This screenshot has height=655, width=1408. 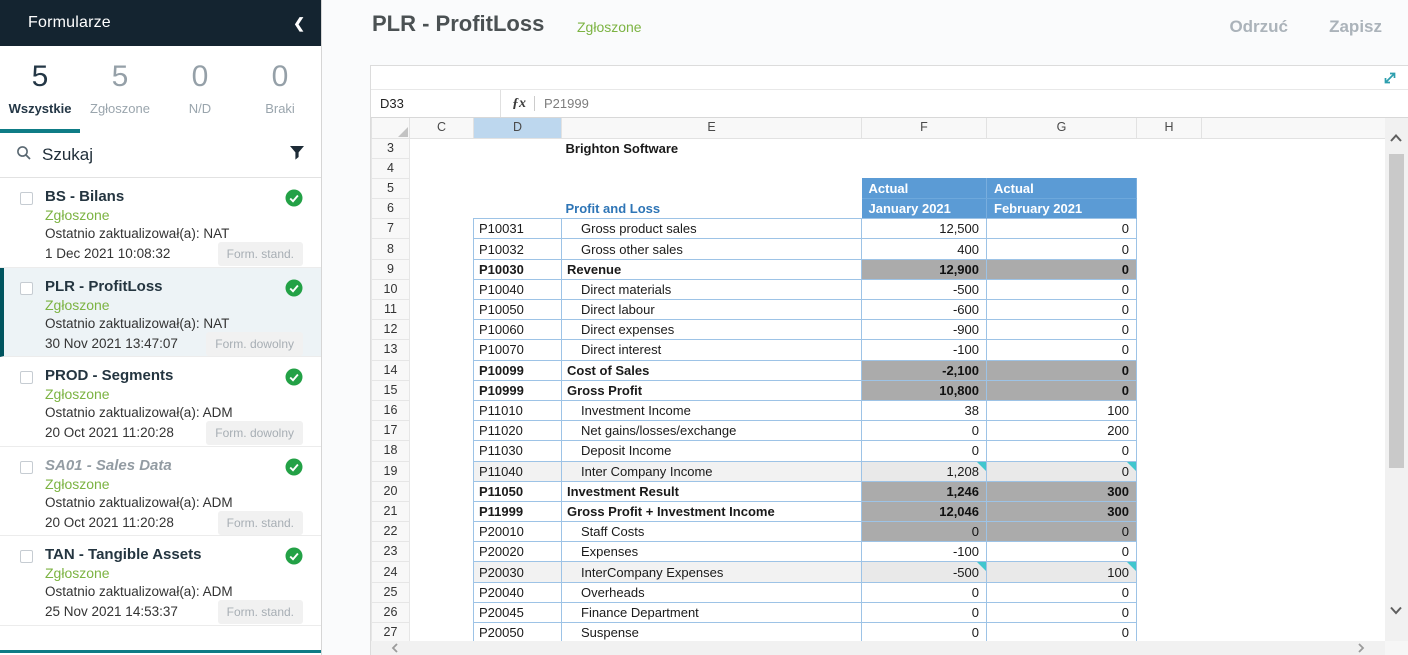 What do you see at coordinates (390, 512) in the screenshot?
I see `row-header-21: 21` at bounding box center [390, 512].